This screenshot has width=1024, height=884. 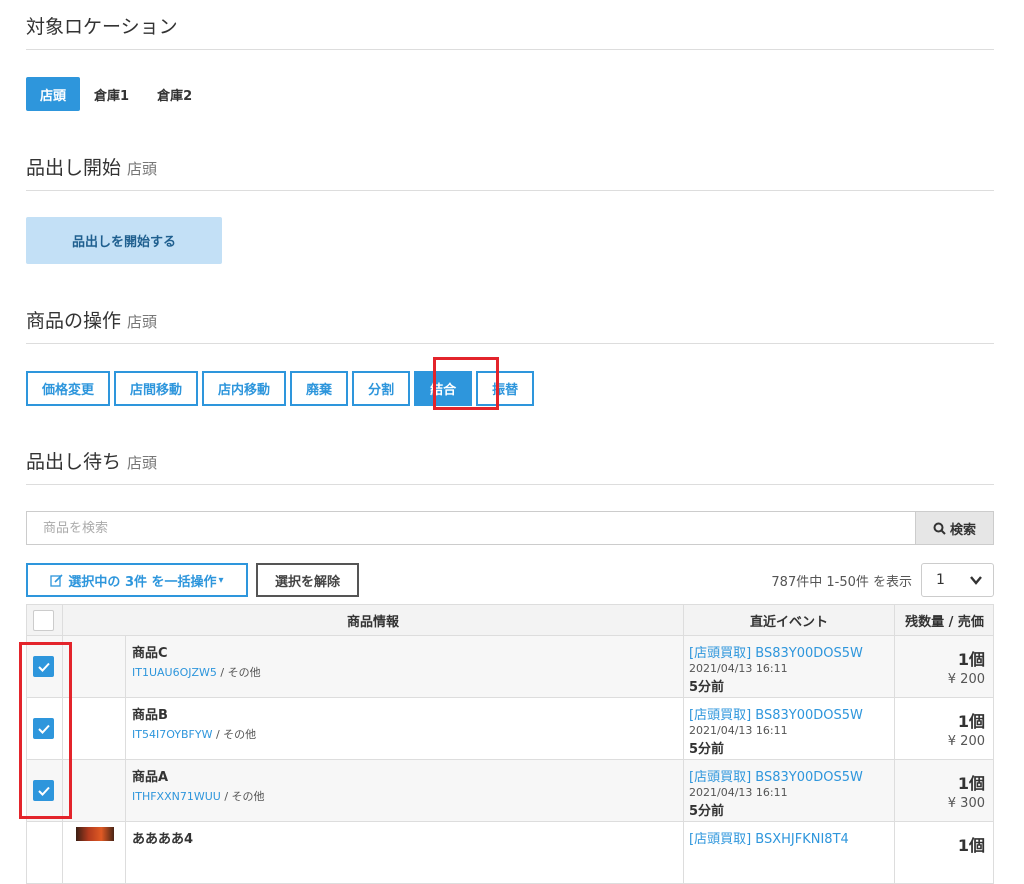 I want to click on product-search: 検索, so click(x=510, y=528).